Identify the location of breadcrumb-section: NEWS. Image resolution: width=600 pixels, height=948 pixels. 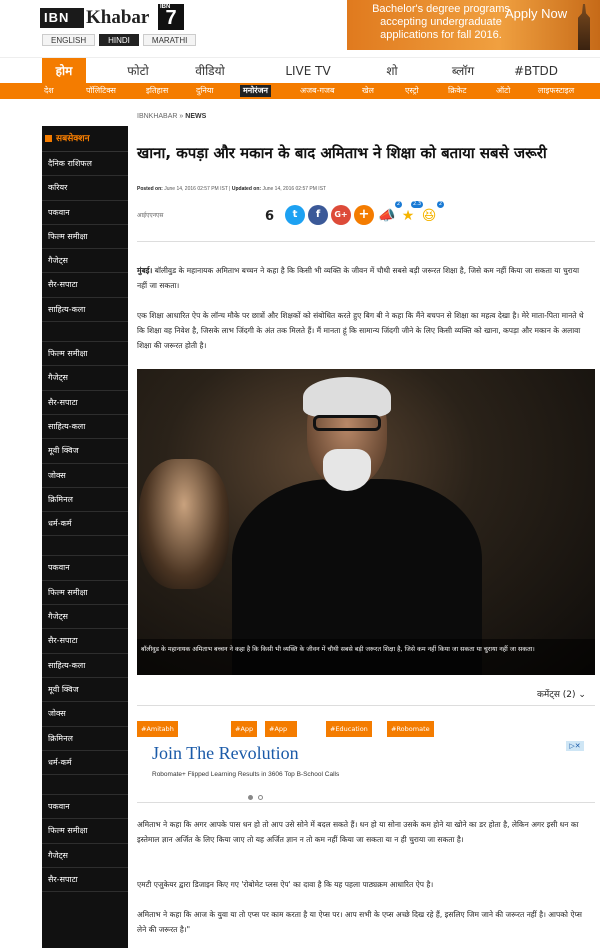
(195, 116).